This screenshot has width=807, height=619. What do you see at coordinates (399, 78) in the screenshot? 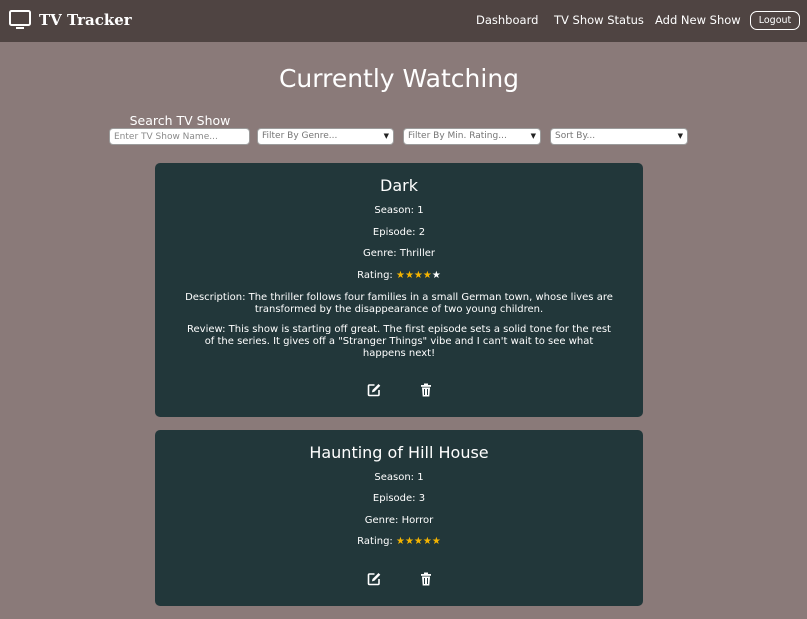
I see `page-title: Currently Watching` at bounding box center [399, 78].